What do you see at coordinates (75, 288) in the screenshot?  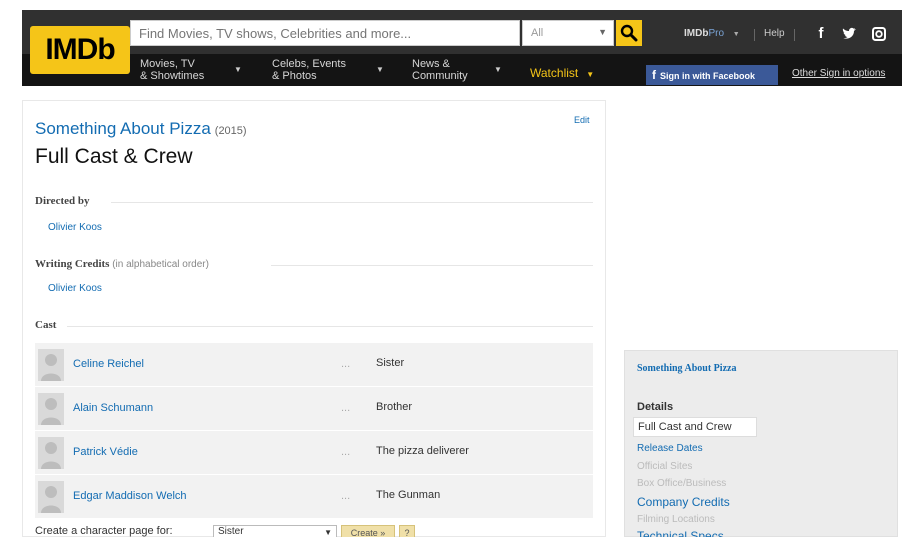 I see `writer-link: Olivier Koos` at bounding box center [75, 288].